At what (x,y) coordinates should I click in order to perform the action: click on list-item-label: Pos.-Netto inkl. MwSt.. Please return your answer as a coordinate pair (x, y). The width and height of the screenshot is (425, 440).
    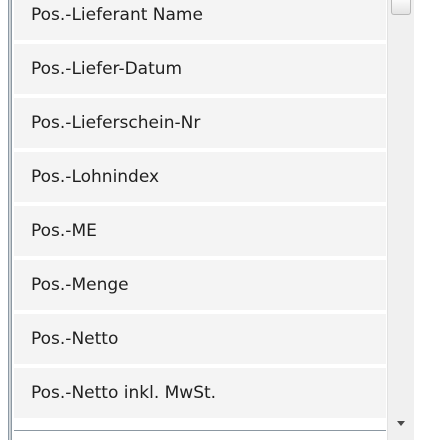
    Looking at the image, I should click on (124, 393).